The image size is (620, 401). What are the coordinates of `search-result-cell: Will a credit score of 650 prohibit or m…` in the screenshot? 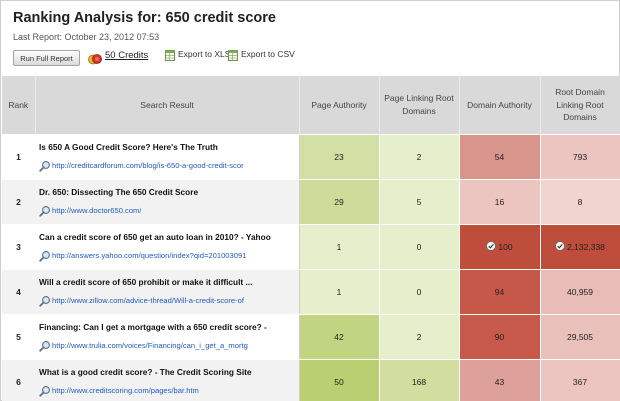 It's located at (167, 291).